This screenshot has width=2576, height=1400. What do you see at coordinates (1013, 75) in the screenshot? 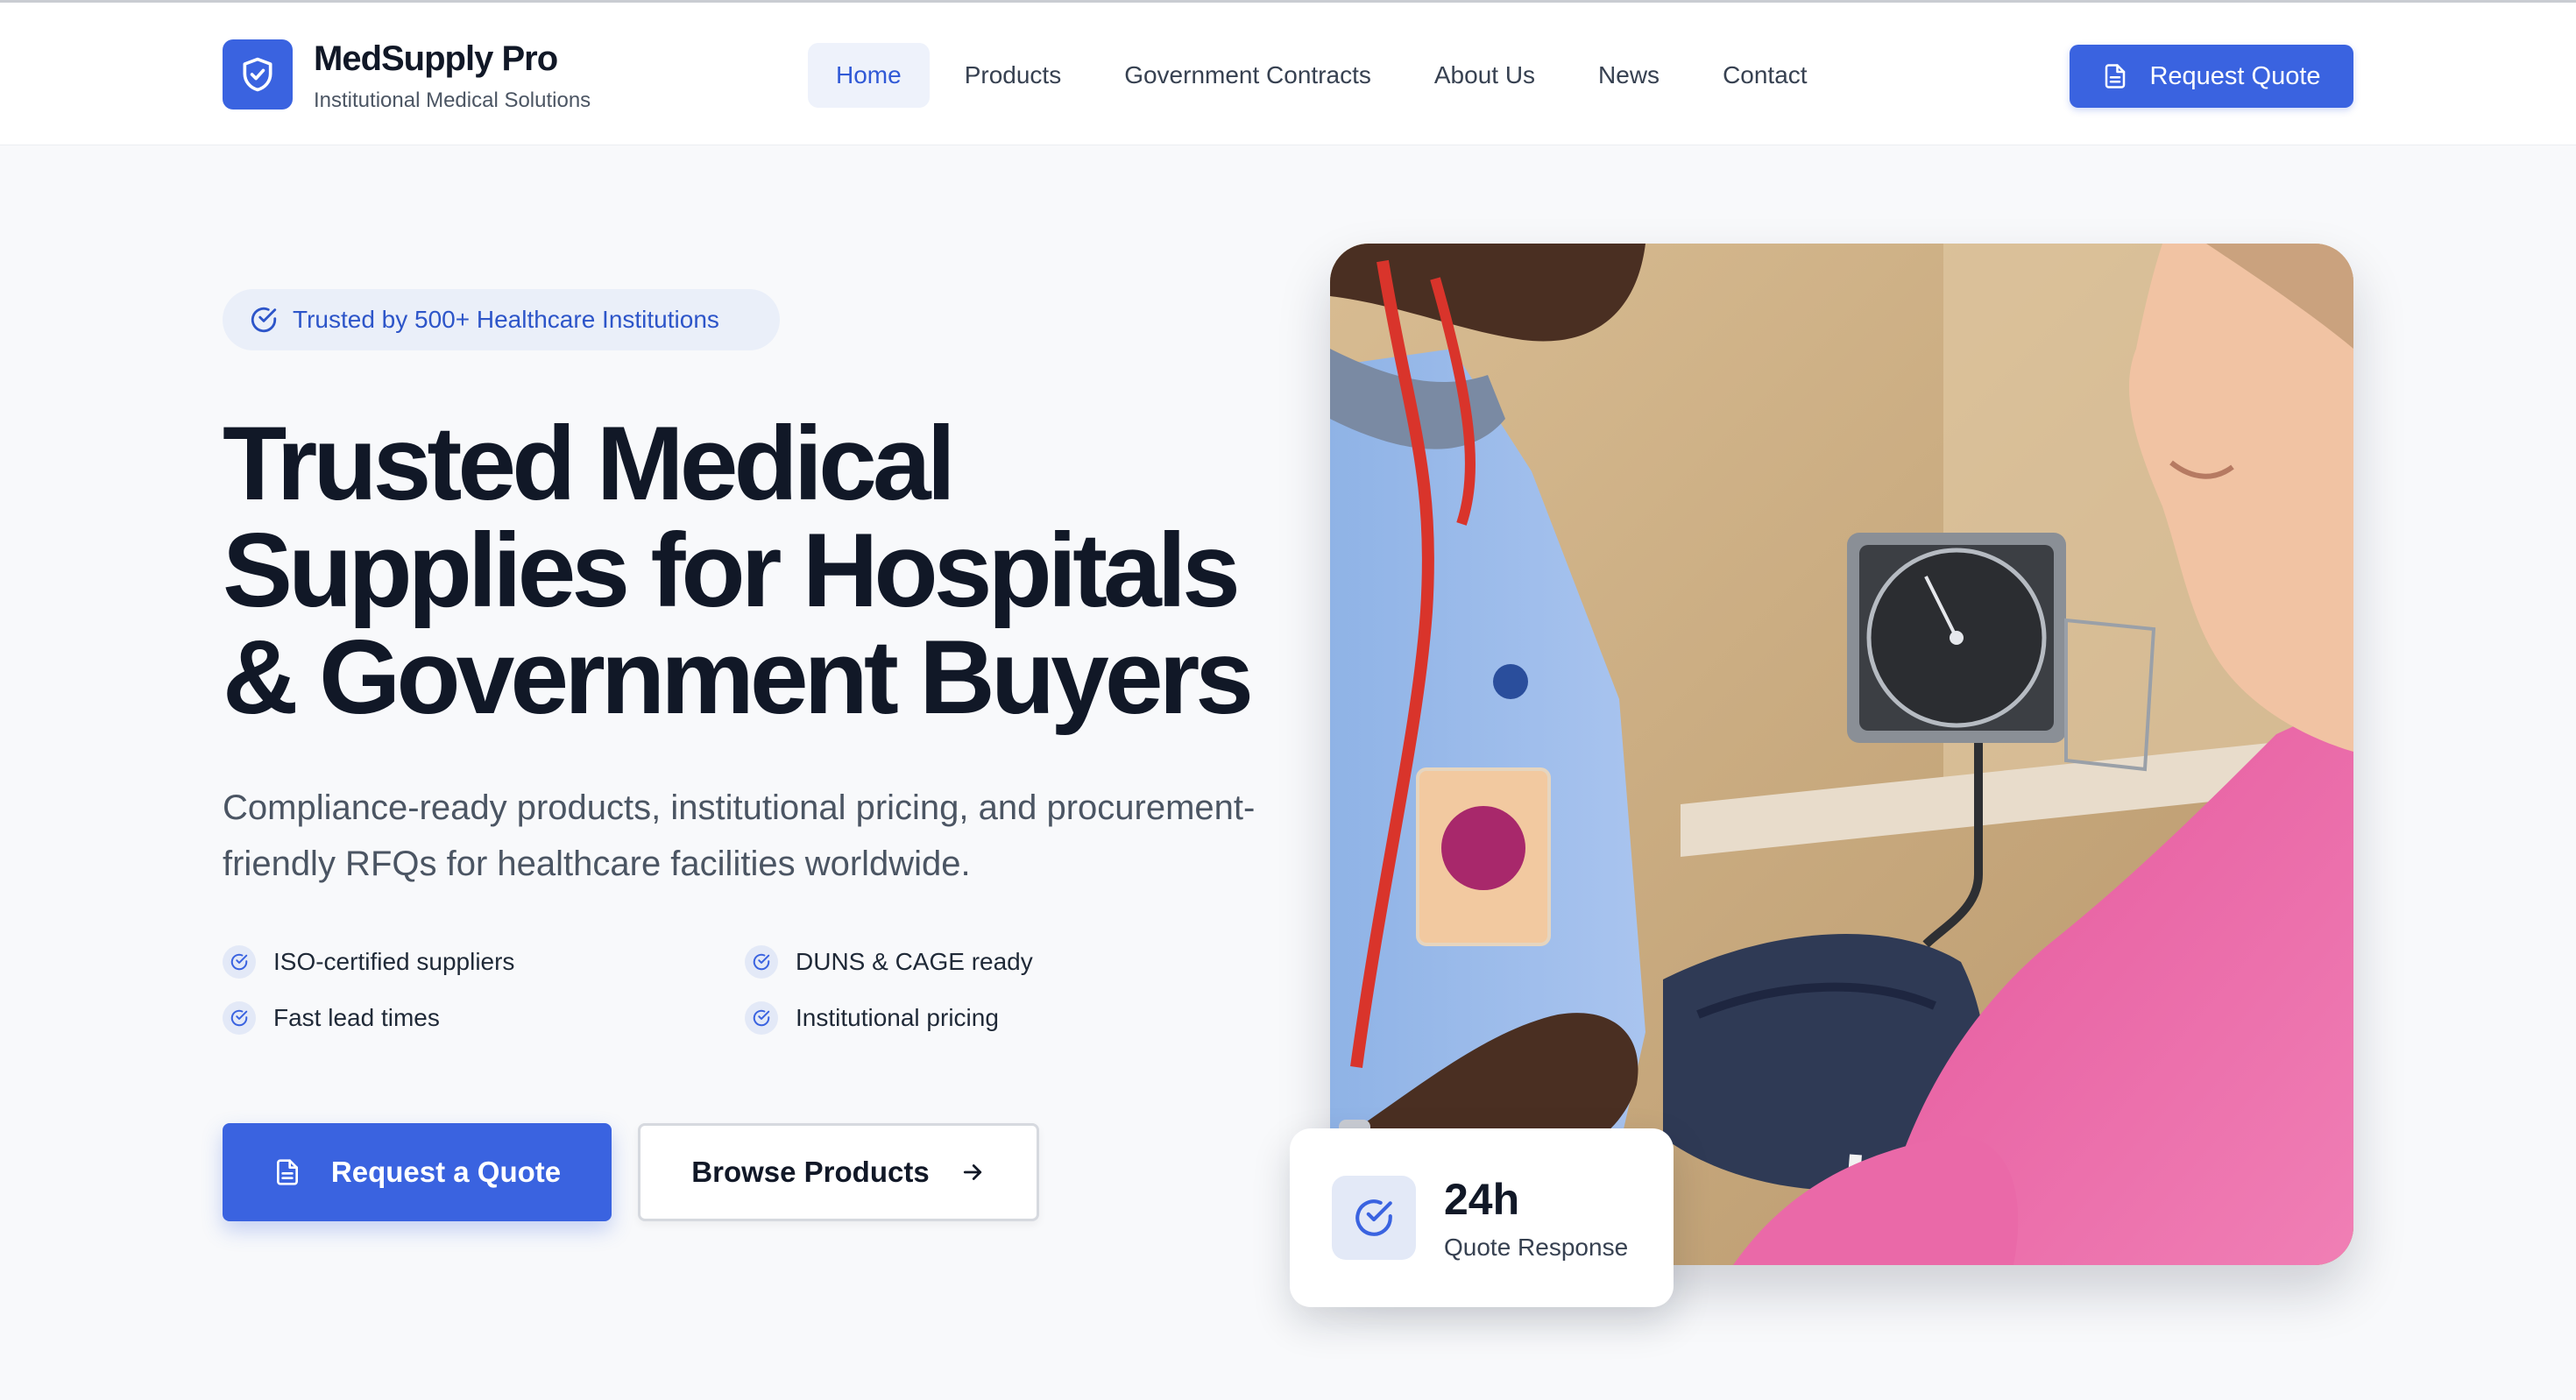
I see `nav-products: Products` at bounding box center [1013, 75].